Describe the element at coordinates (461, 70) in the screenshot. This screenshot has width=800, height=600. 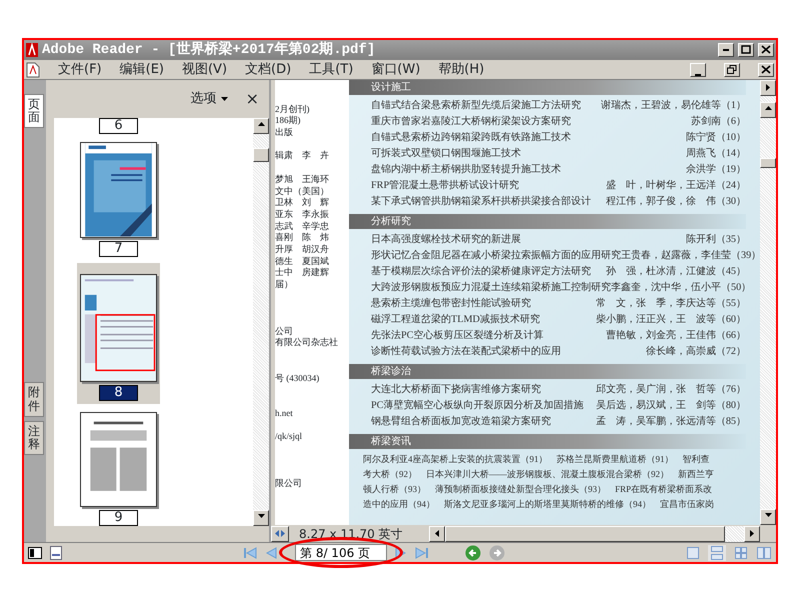
I see `menu-item: 帮助(H)` at that location.